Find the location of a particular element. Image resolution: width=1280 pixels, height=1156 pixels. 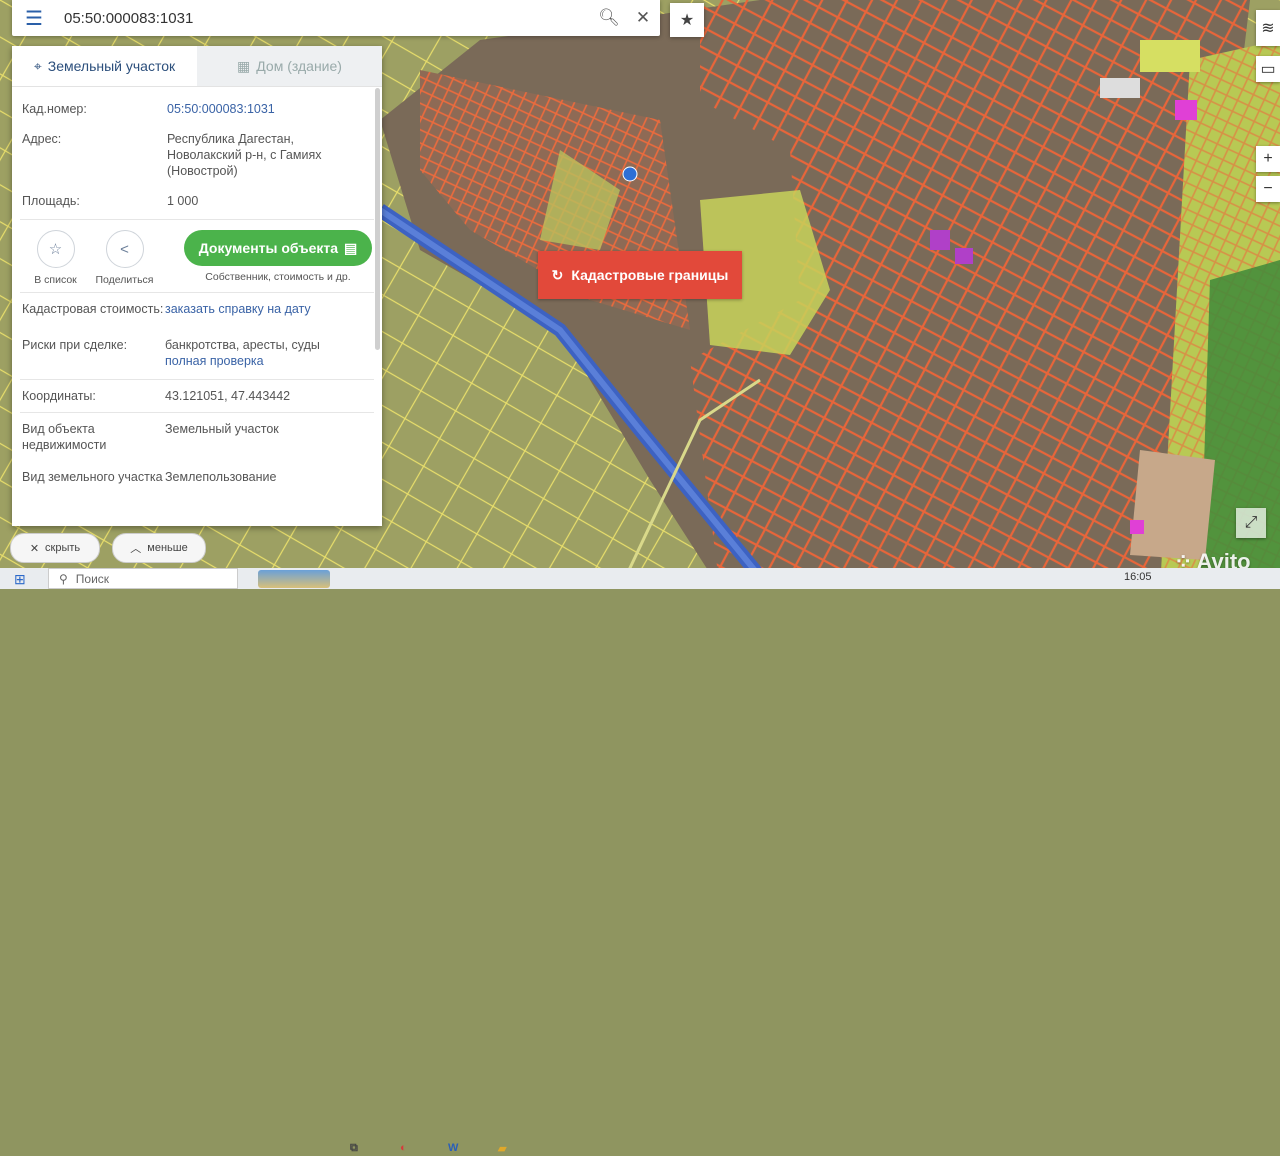

add-to-list-button: ☆ В список is located at coordinates (55, 258).